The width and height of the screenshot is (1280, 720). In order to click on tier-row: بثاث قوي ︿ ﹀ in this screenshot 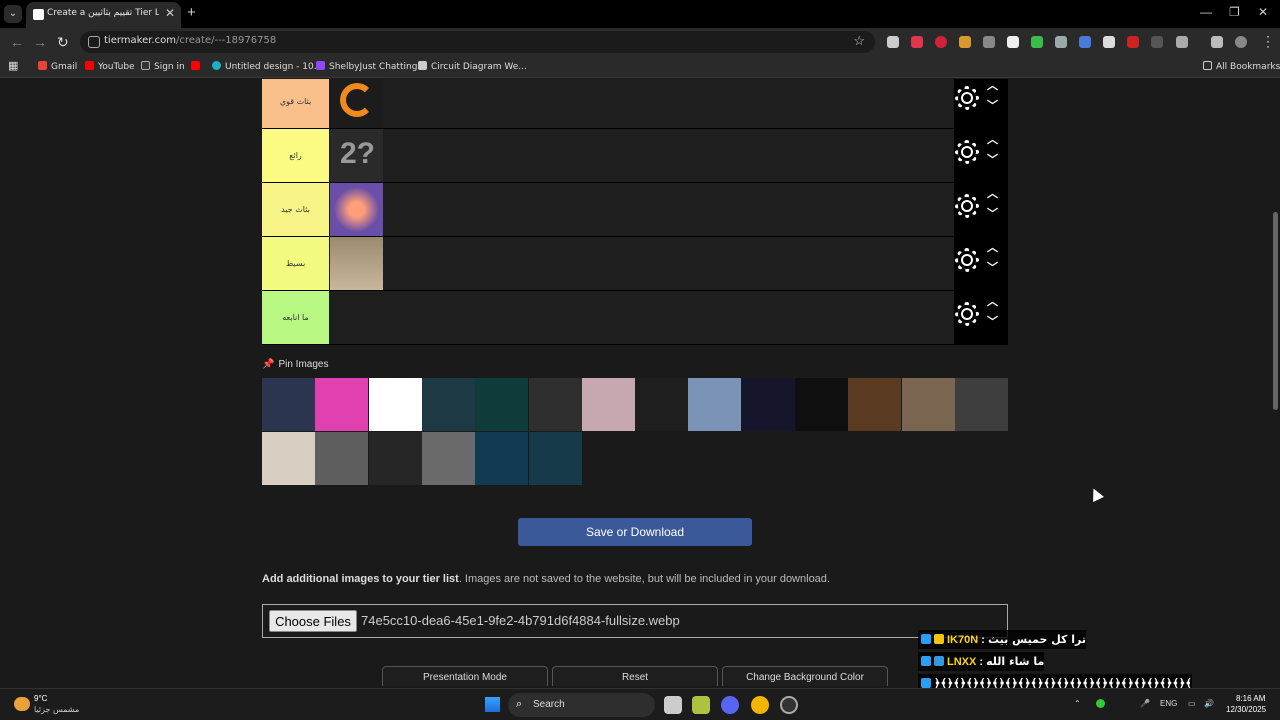, I will do `click(635, 104)`.